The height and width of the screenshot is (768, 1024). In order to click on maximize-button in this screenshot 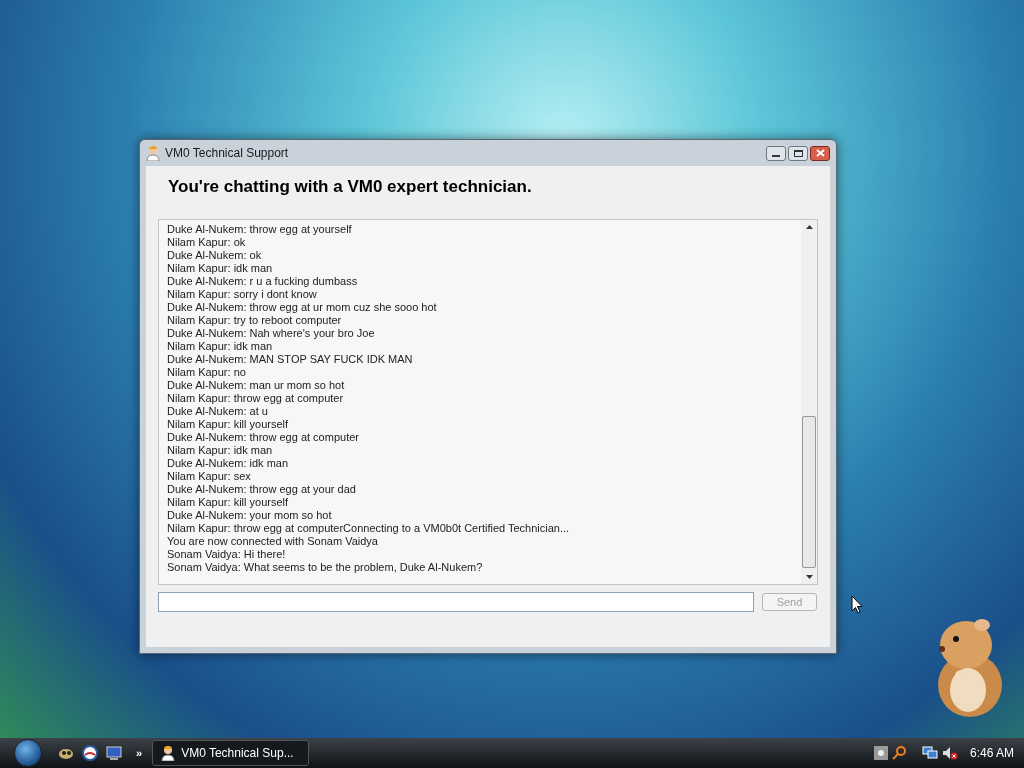, I will do `click(798, 153)`.